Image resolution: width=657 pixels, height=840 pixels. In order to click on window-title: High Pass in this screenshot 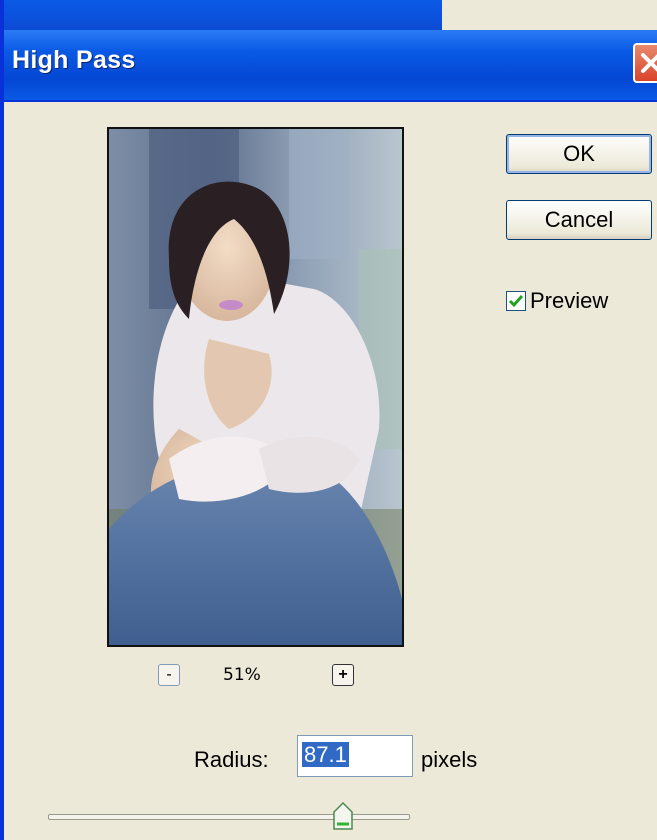, I will do `click(74, 60)`.